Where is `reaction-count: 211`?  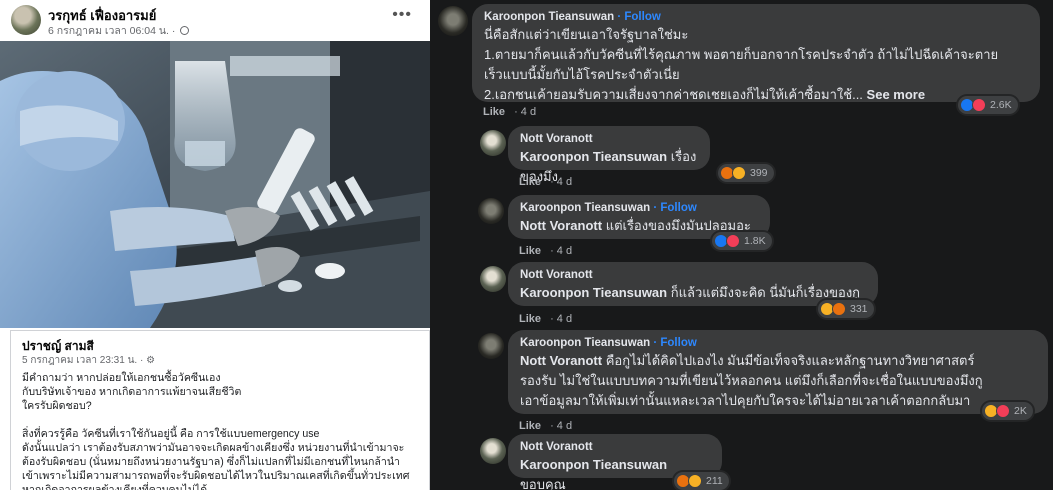 reaction-count: 211 is located at coordinates (714, 481).